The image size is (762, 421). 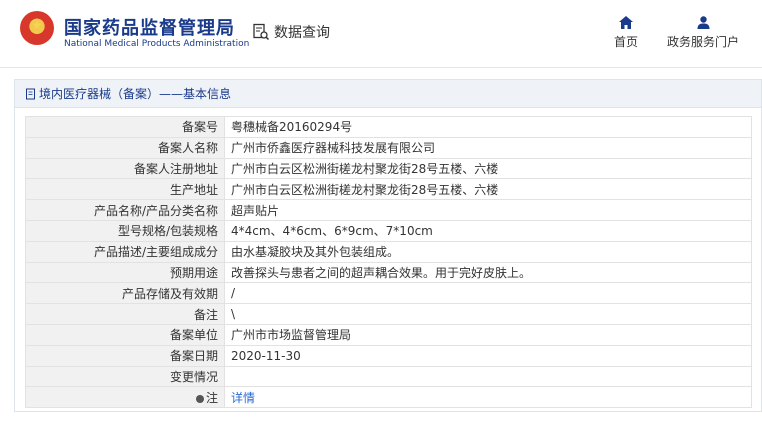 I want to click on table-row: 备案号 粤穗械备20160294号, so click(x=388, y=127).